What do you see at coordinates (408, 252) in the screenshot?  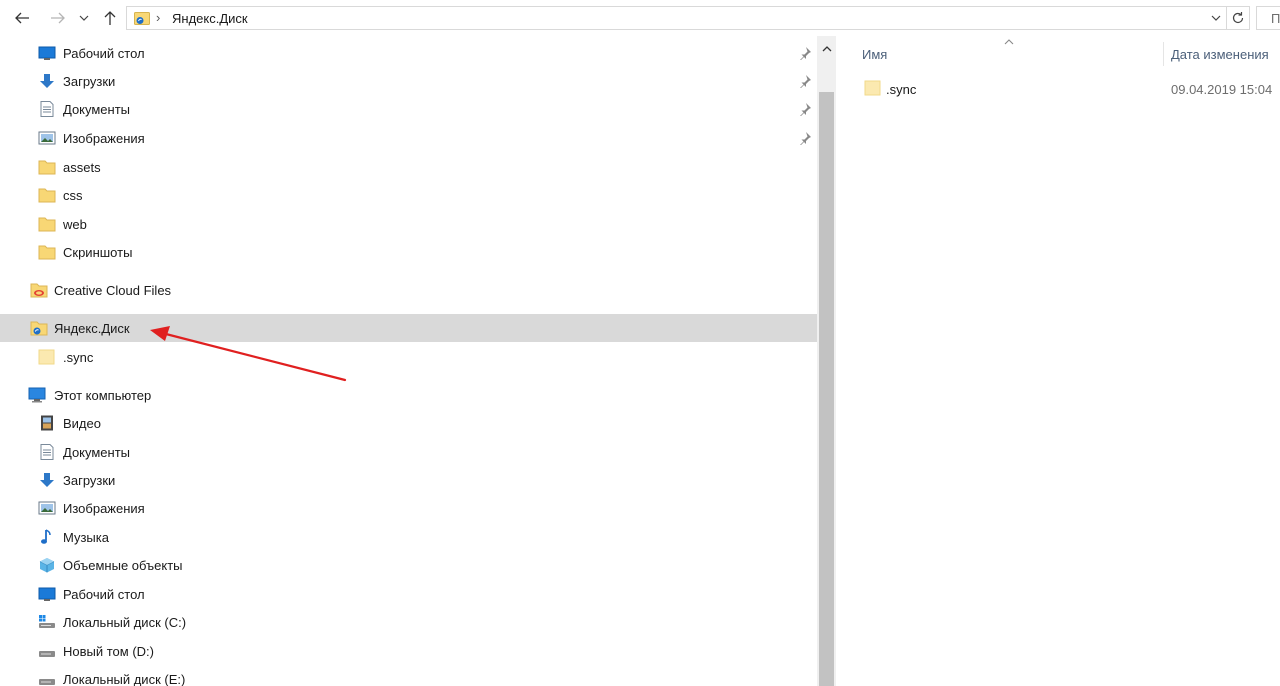 I see `nav-item-screenshots: Скриншоты` at bounding box center [408, 252].